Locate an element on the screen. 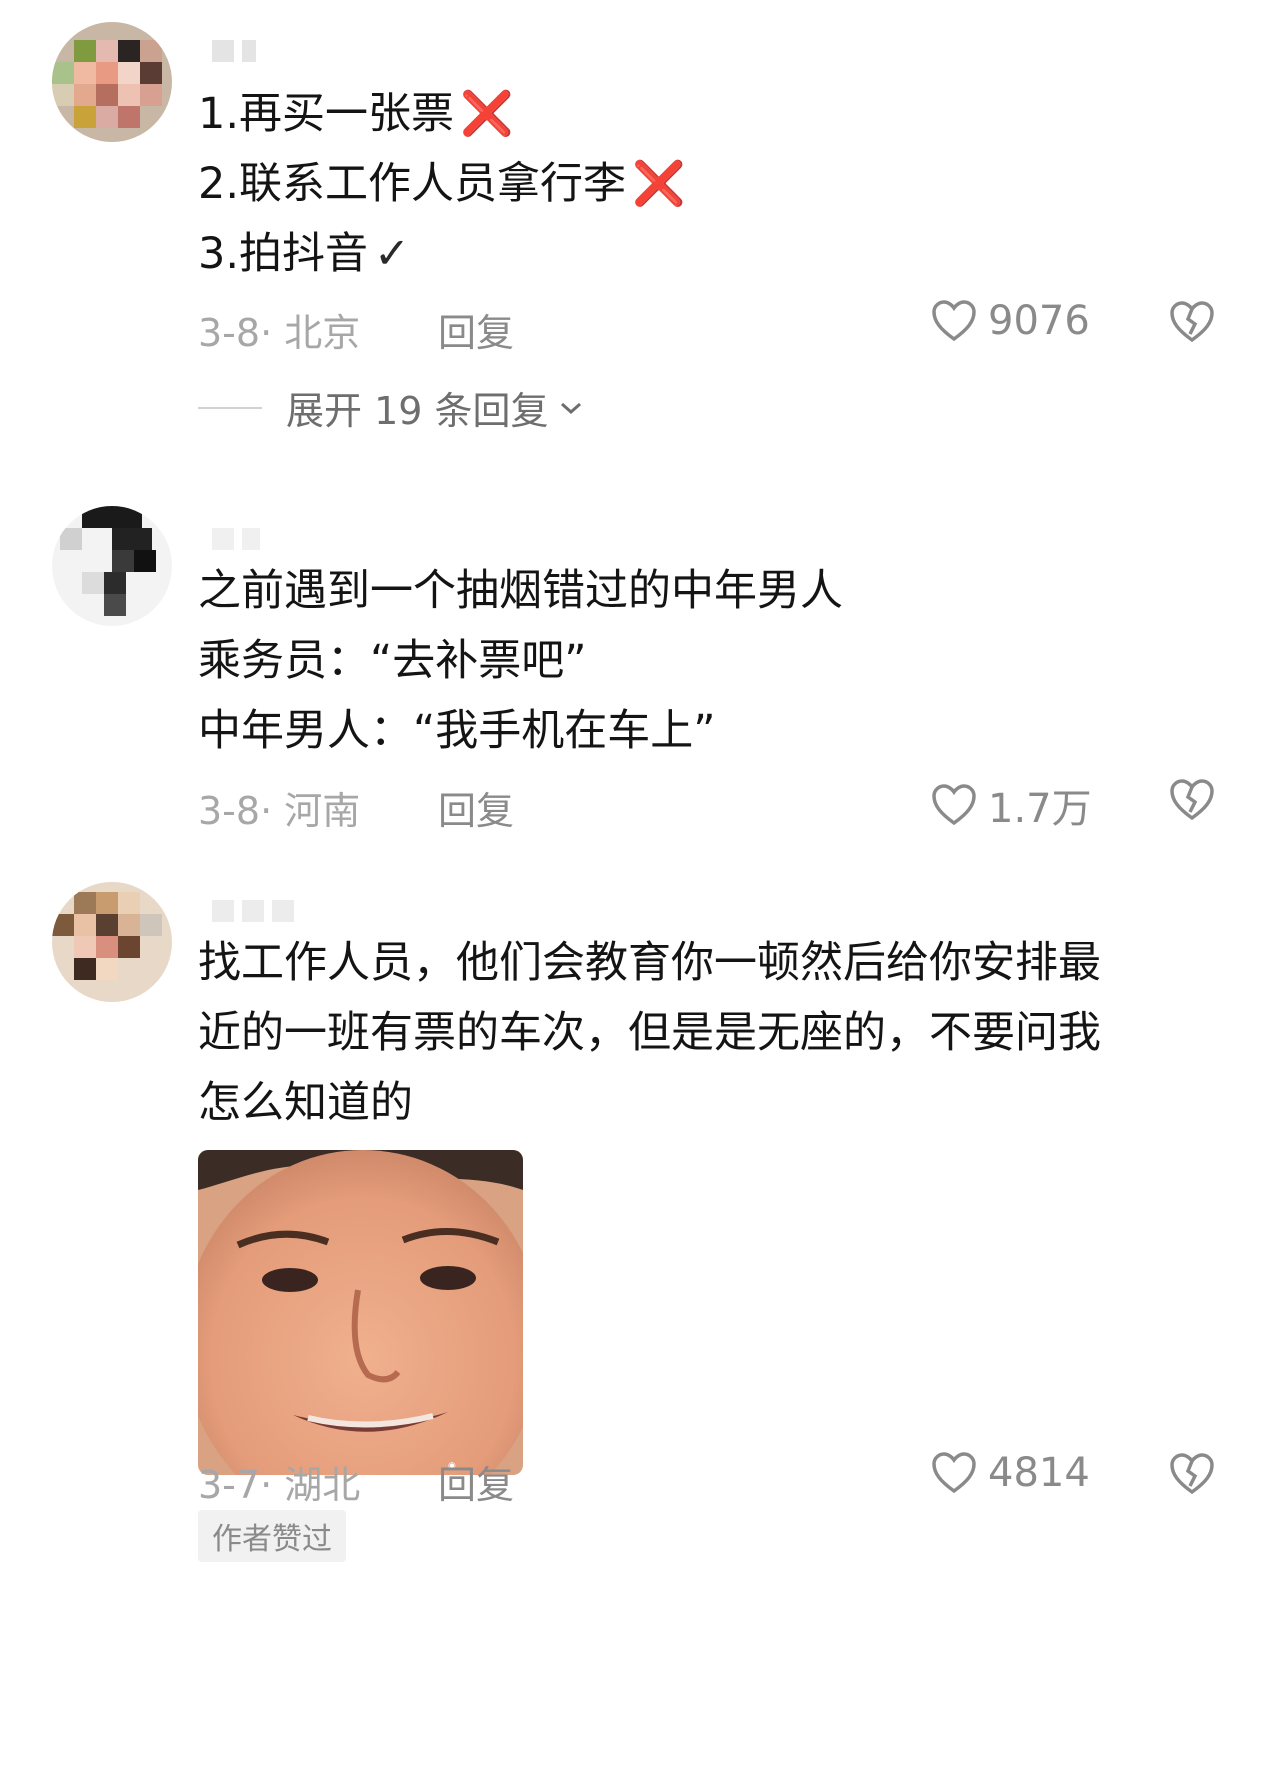 Image resolution: width=1279 pixels, height=1770 pixels. comment-text-line: 之前遇到一个抽烟错过的中年男人 is located at coordinates (520, 591).